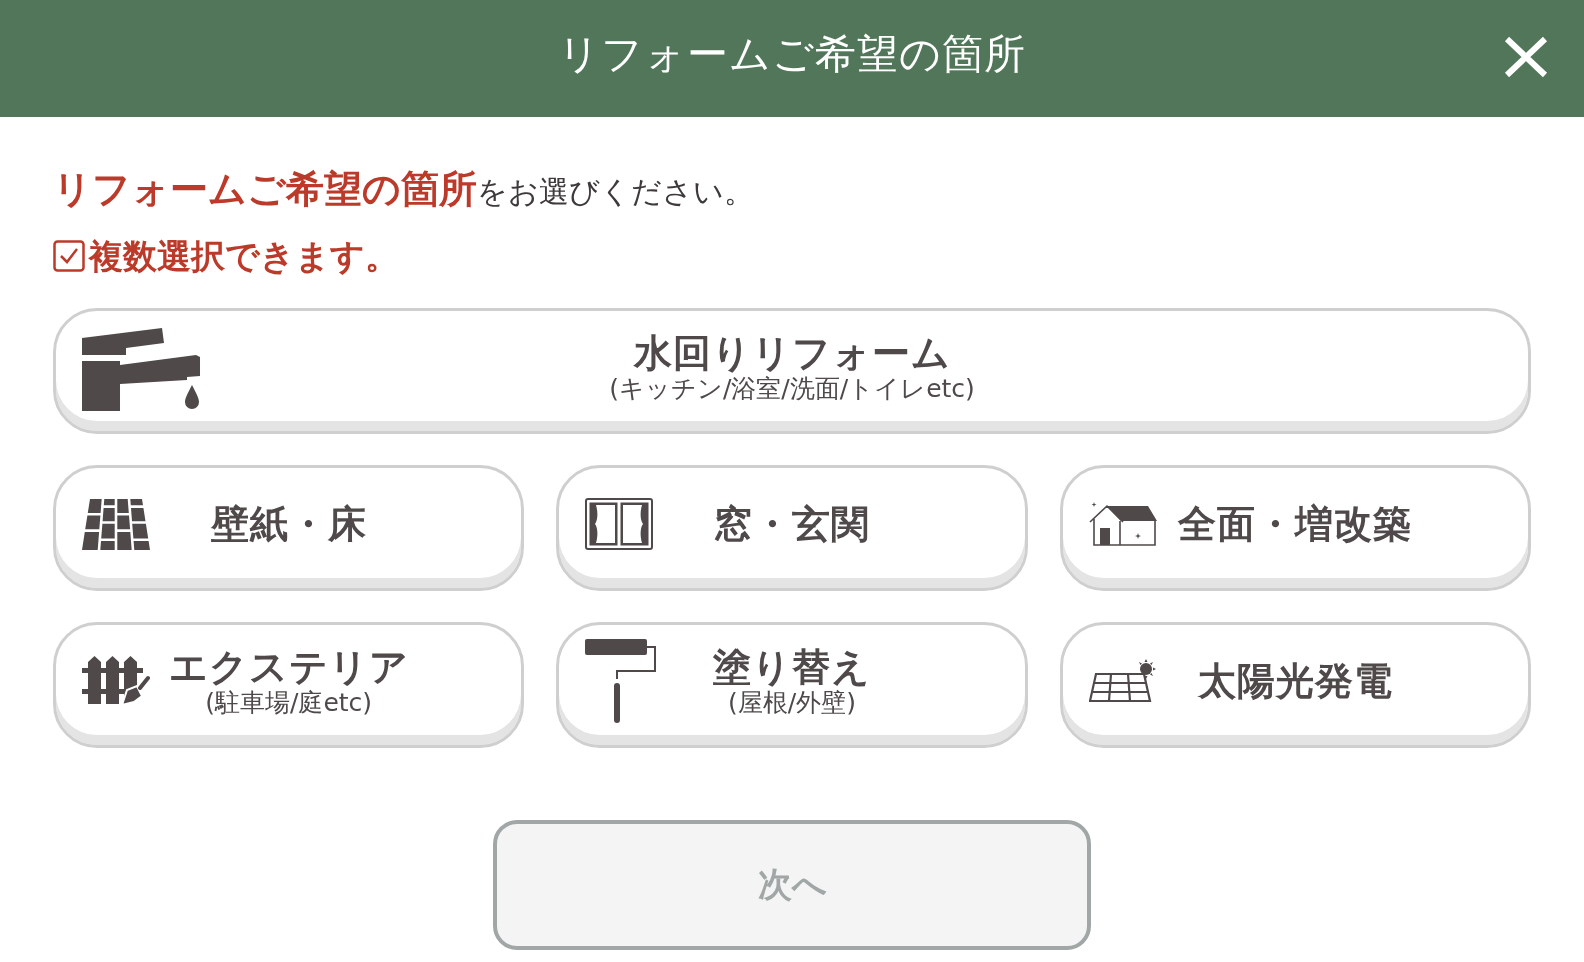 The height and width of the screenshot is (962, 1584). I want to click on close-icon, so click(1526, 56).